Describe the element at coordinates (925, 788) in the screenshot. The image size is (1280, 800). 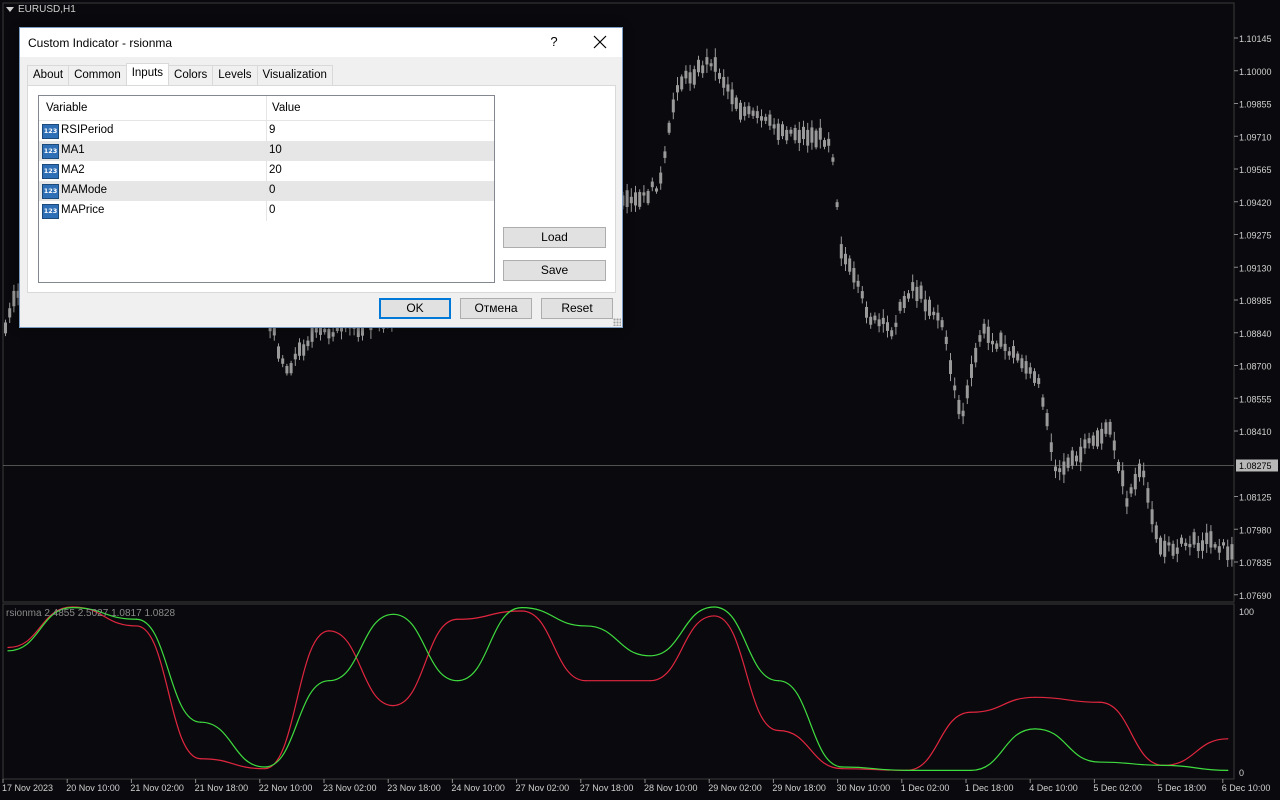
I see `time-tick-label: 1 Dec 02:00` at that location.